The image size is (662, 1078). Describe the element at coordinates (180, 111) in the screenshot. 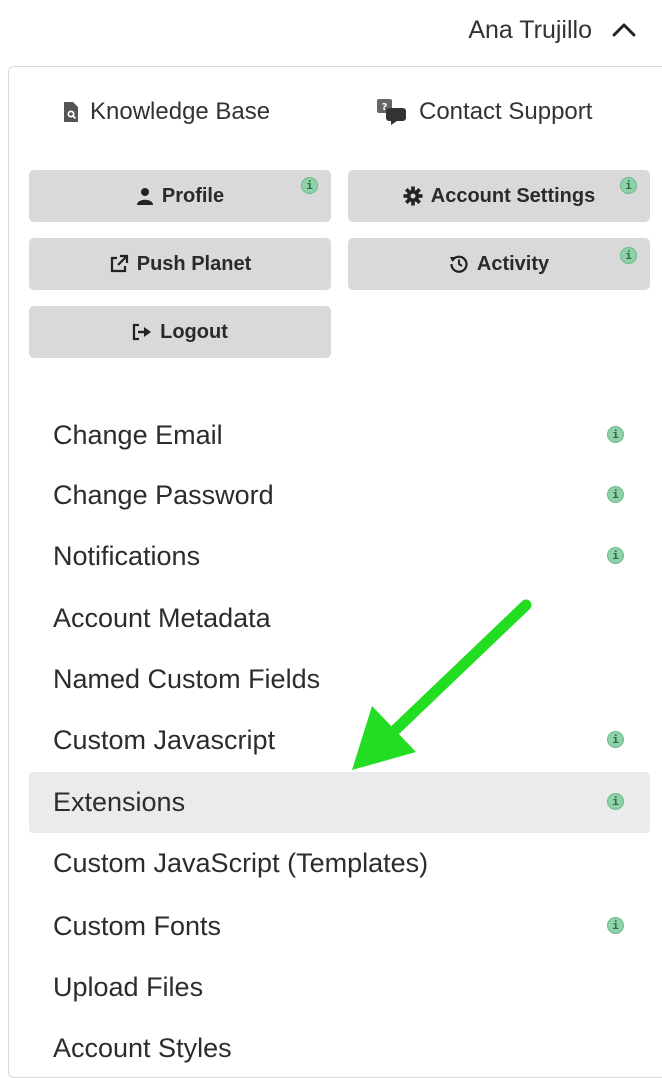

I see `knowledge-base-label: Knowledge Base` at that location.